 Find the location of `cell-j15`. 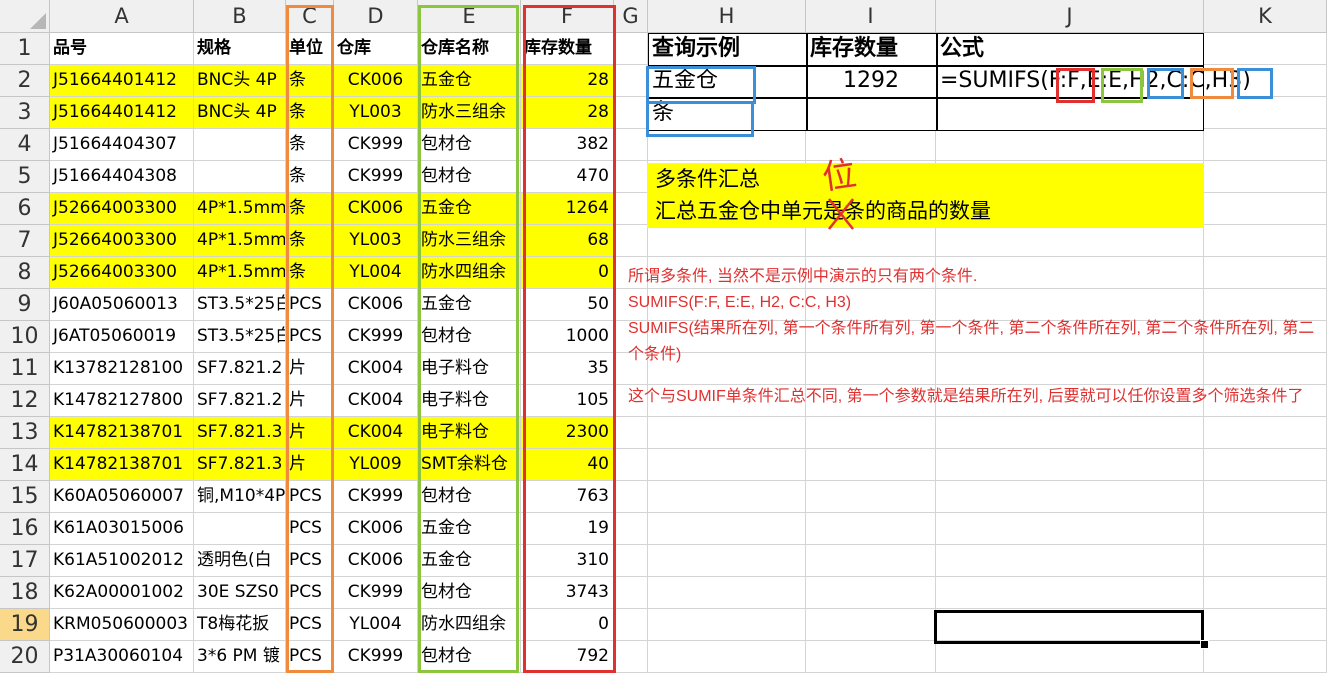

cell-j15 is located at coordinates (1070, 497).